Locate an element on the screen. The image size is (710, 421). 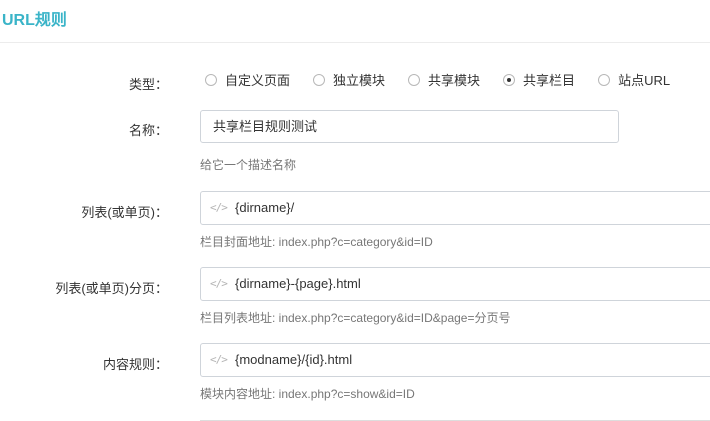
content-input: </> {modname}/{id}.html is located at coordinates (455, 360).